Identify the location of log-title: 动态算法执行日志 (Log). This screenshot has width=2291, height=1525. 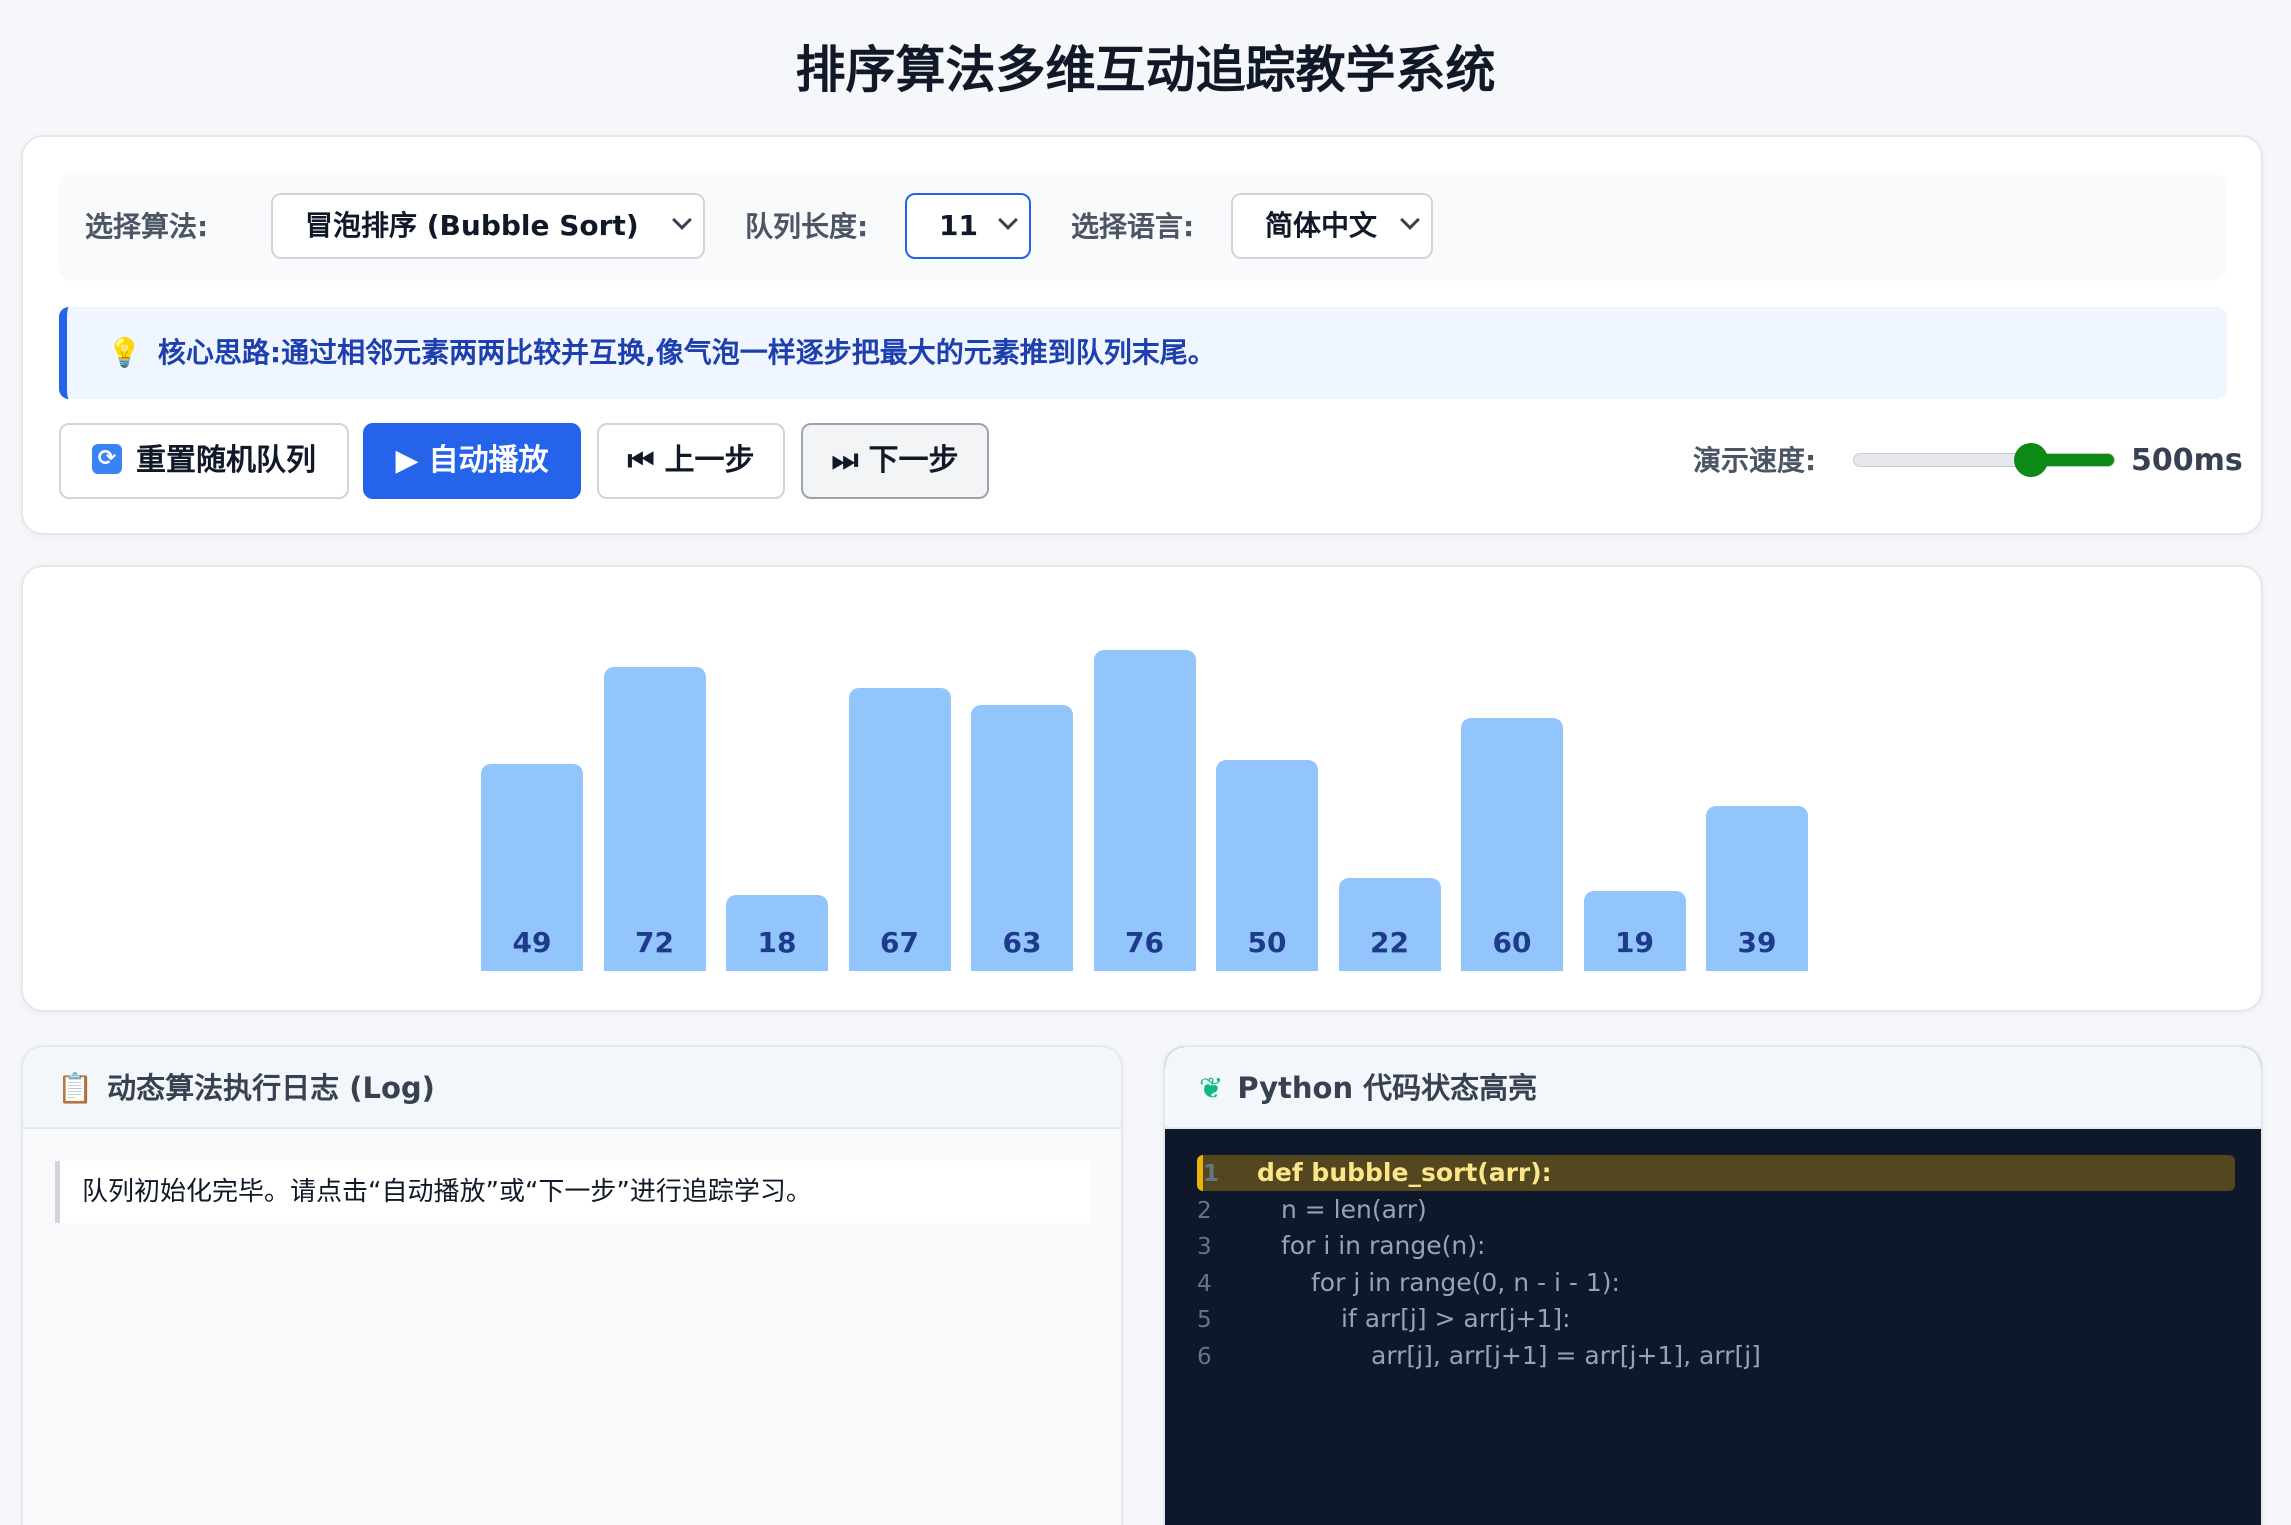
(271, 1088).